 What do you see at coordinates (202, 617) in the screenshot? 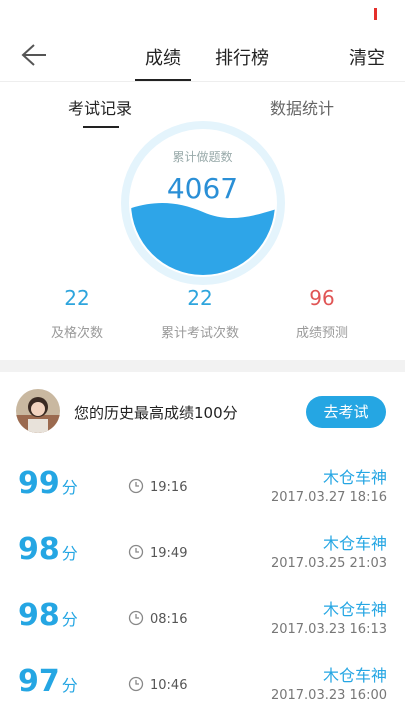
I see `record-row: 98 分 08:16 木仓车神 2017.03.23 16:13` at bounding box center [202, 617].